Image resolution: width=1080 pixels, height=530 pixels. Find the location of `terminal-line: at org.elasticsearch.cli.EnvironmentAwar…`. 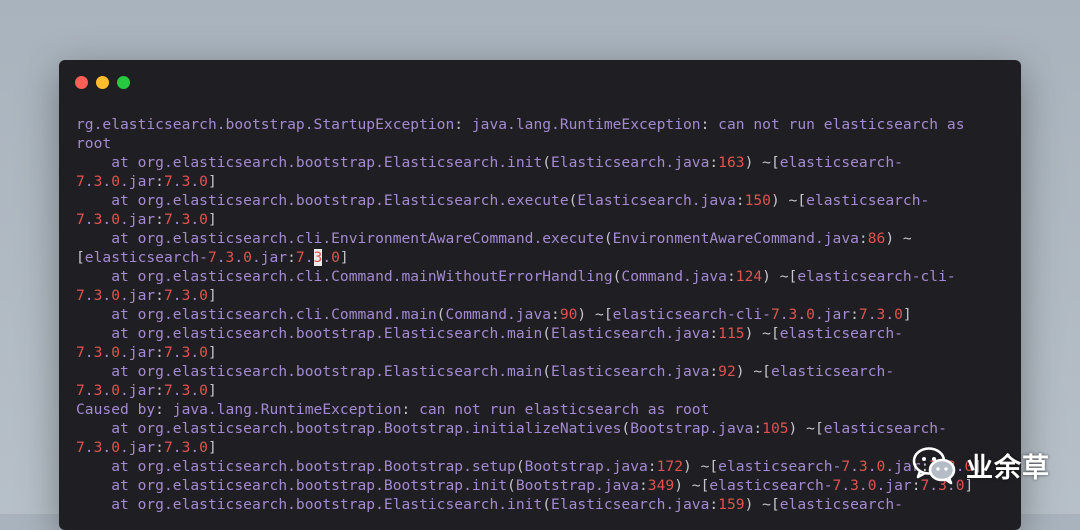

terminal-line: at org.elasticsearch.cli.EnvironmentAwar… is located at coordinates (511, 238).